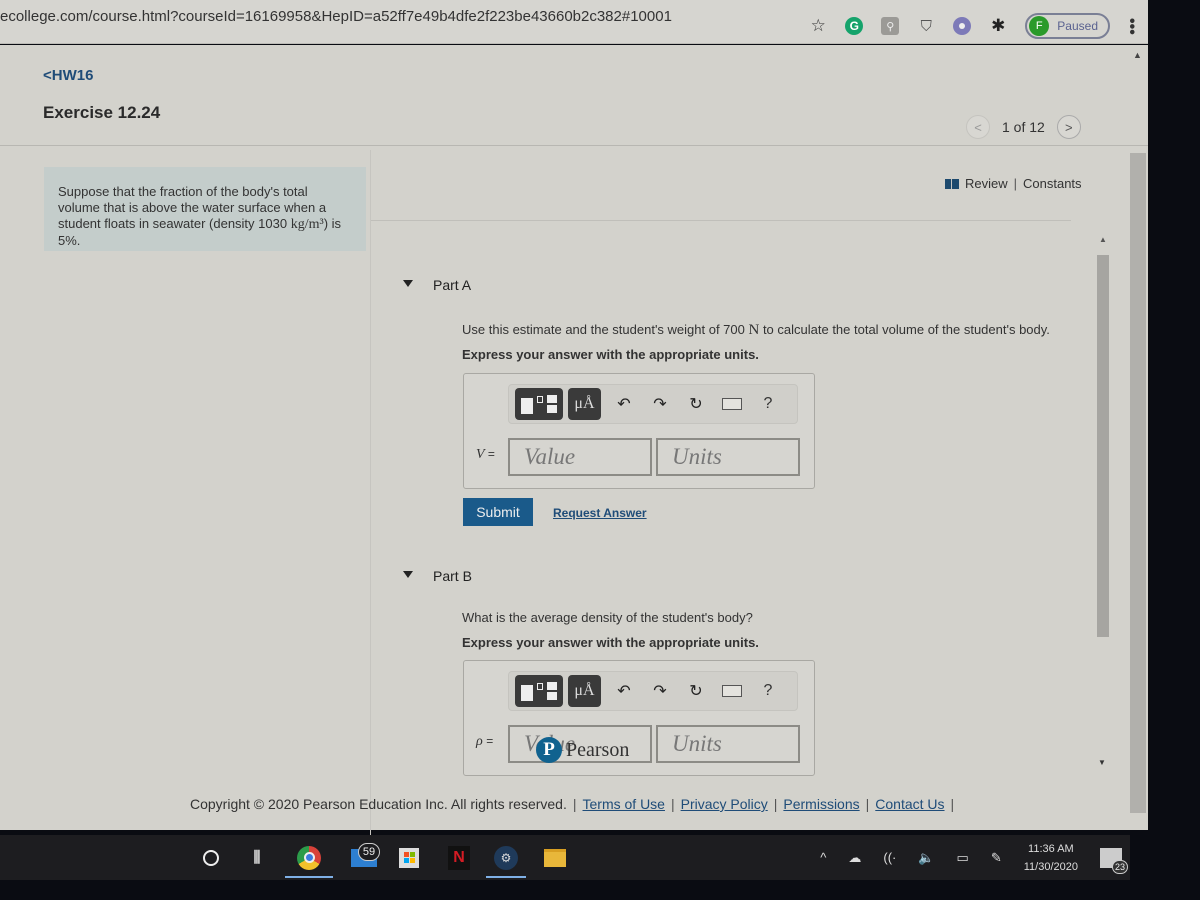 The image size is (1200, 900). I want to click on microsoft-store-icon, so click(409, 857).